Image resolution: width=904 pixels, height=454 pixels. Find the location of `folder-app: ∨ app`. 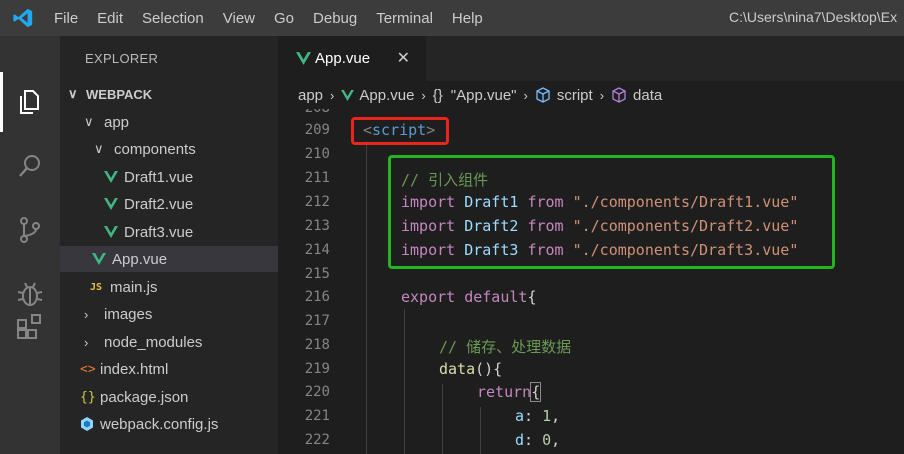

folder-app: ∨ app is located at coordinates (169, 122).